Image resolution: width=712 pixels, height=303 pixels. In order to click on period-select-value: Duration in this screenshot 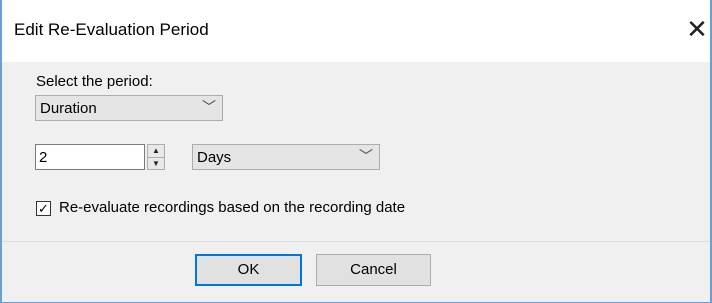, I will do `click(68, 108)`.